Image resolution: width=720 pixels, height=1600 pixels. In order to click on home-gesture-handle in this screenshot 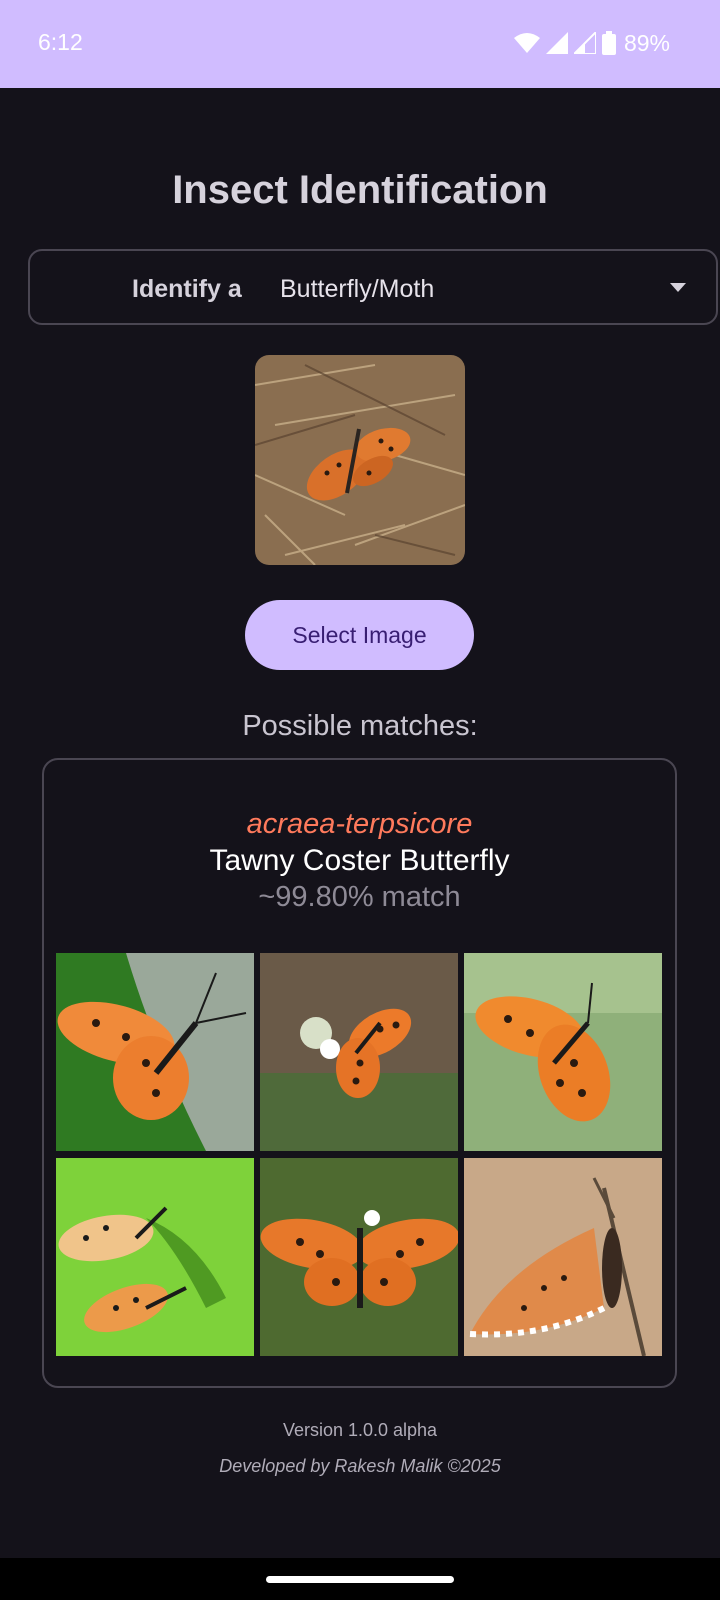, I will do `click(360, 1579)`.